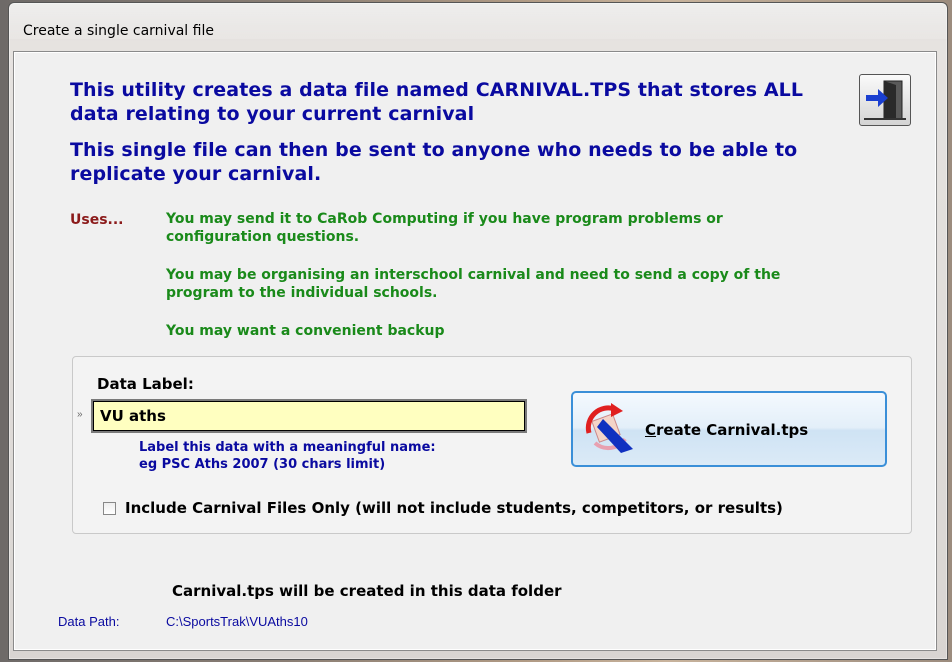 The height and width of the screenshot is (662, 952). Describe the element at coordinates (478, 21) in the screenshot. I see `title-bar: Create a single carnival file` at that location.